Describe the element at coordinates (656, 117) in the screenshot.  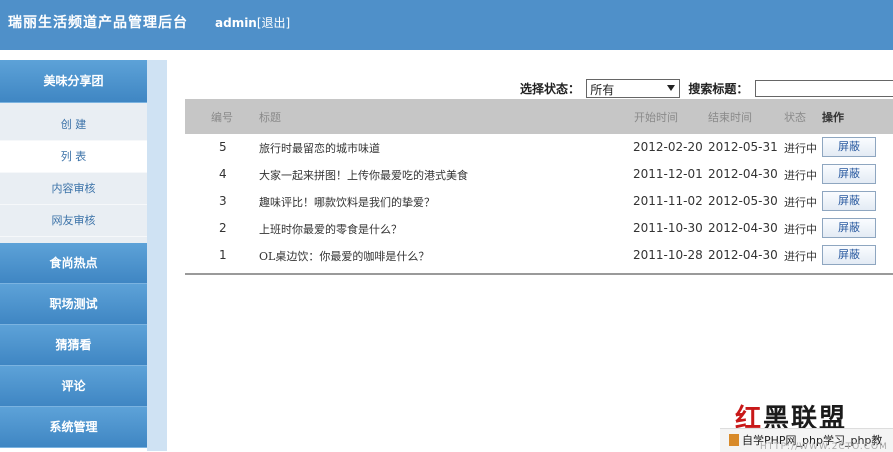
I see `col-start: 开始时间` at that location.